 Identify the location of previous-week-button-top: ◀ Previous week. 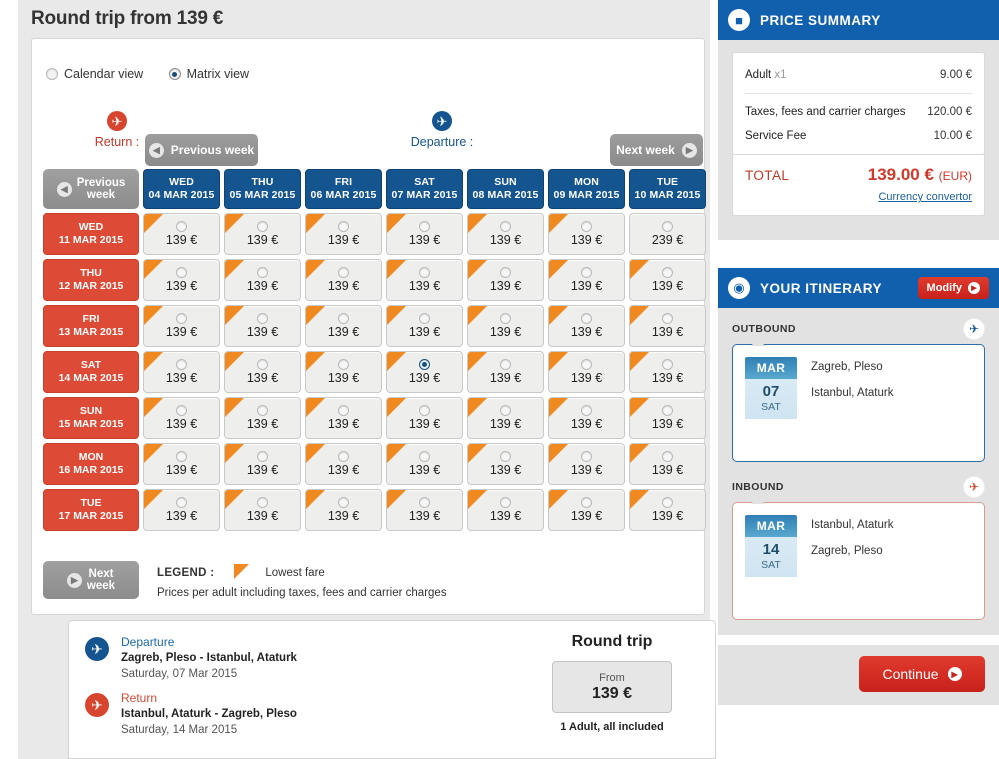
(201, 150).